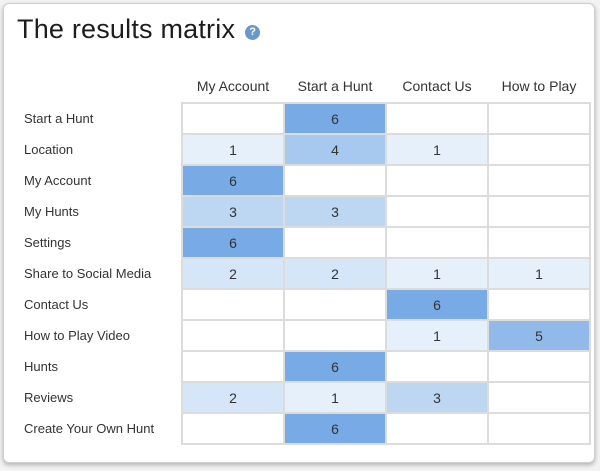 The image size is (600, 471). What do you see at coordinates (51, 211) in the screenshot?
I see `row-label: My Hunts` at bounding box center [51, 211].